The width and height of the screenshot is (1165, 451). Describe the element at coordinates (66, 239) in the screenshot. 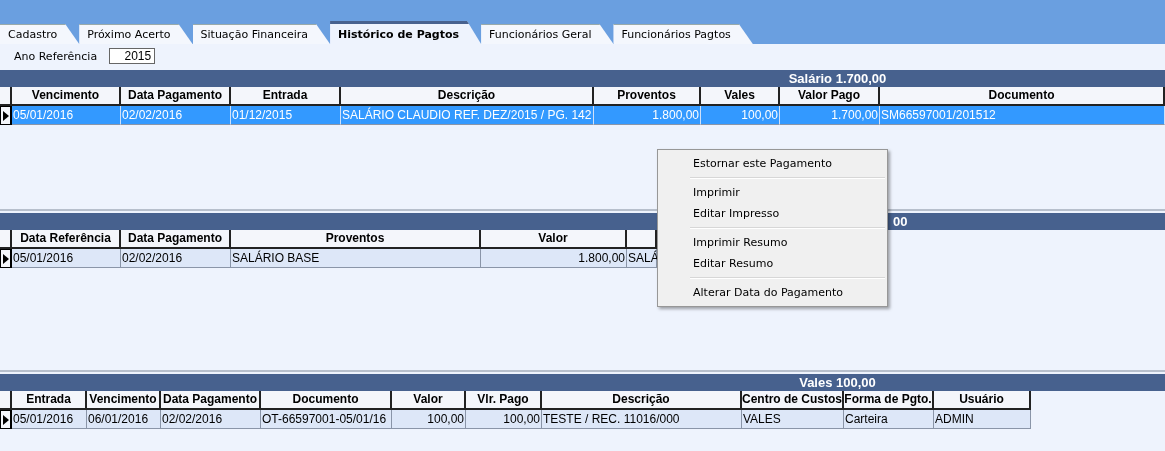

I see `column-header: Data Referência` at that location.